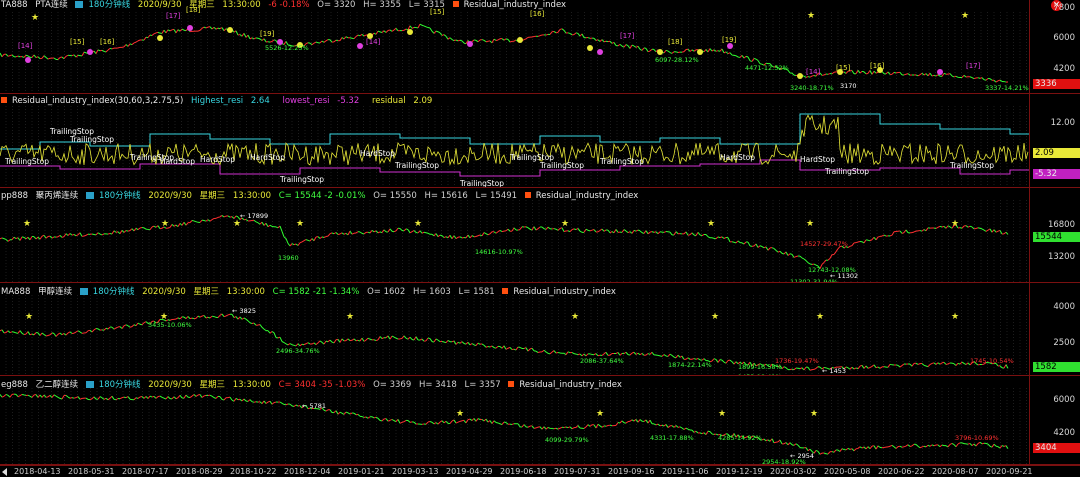 This screenshot has height=477, width=1080. I want to click on y-tick: 4200, so click(1064, 69).